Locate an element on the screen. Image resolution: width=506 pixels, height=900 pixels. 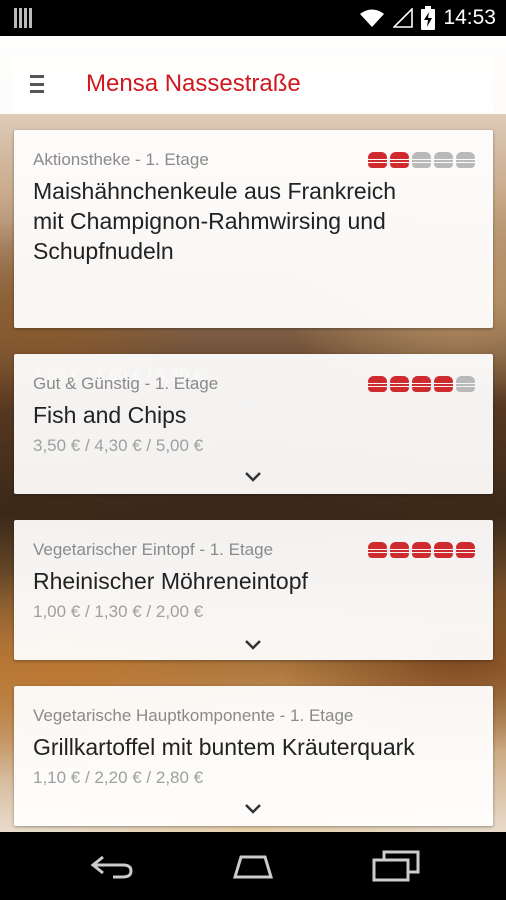
navigation-bar is located at coordinates (253, 866).